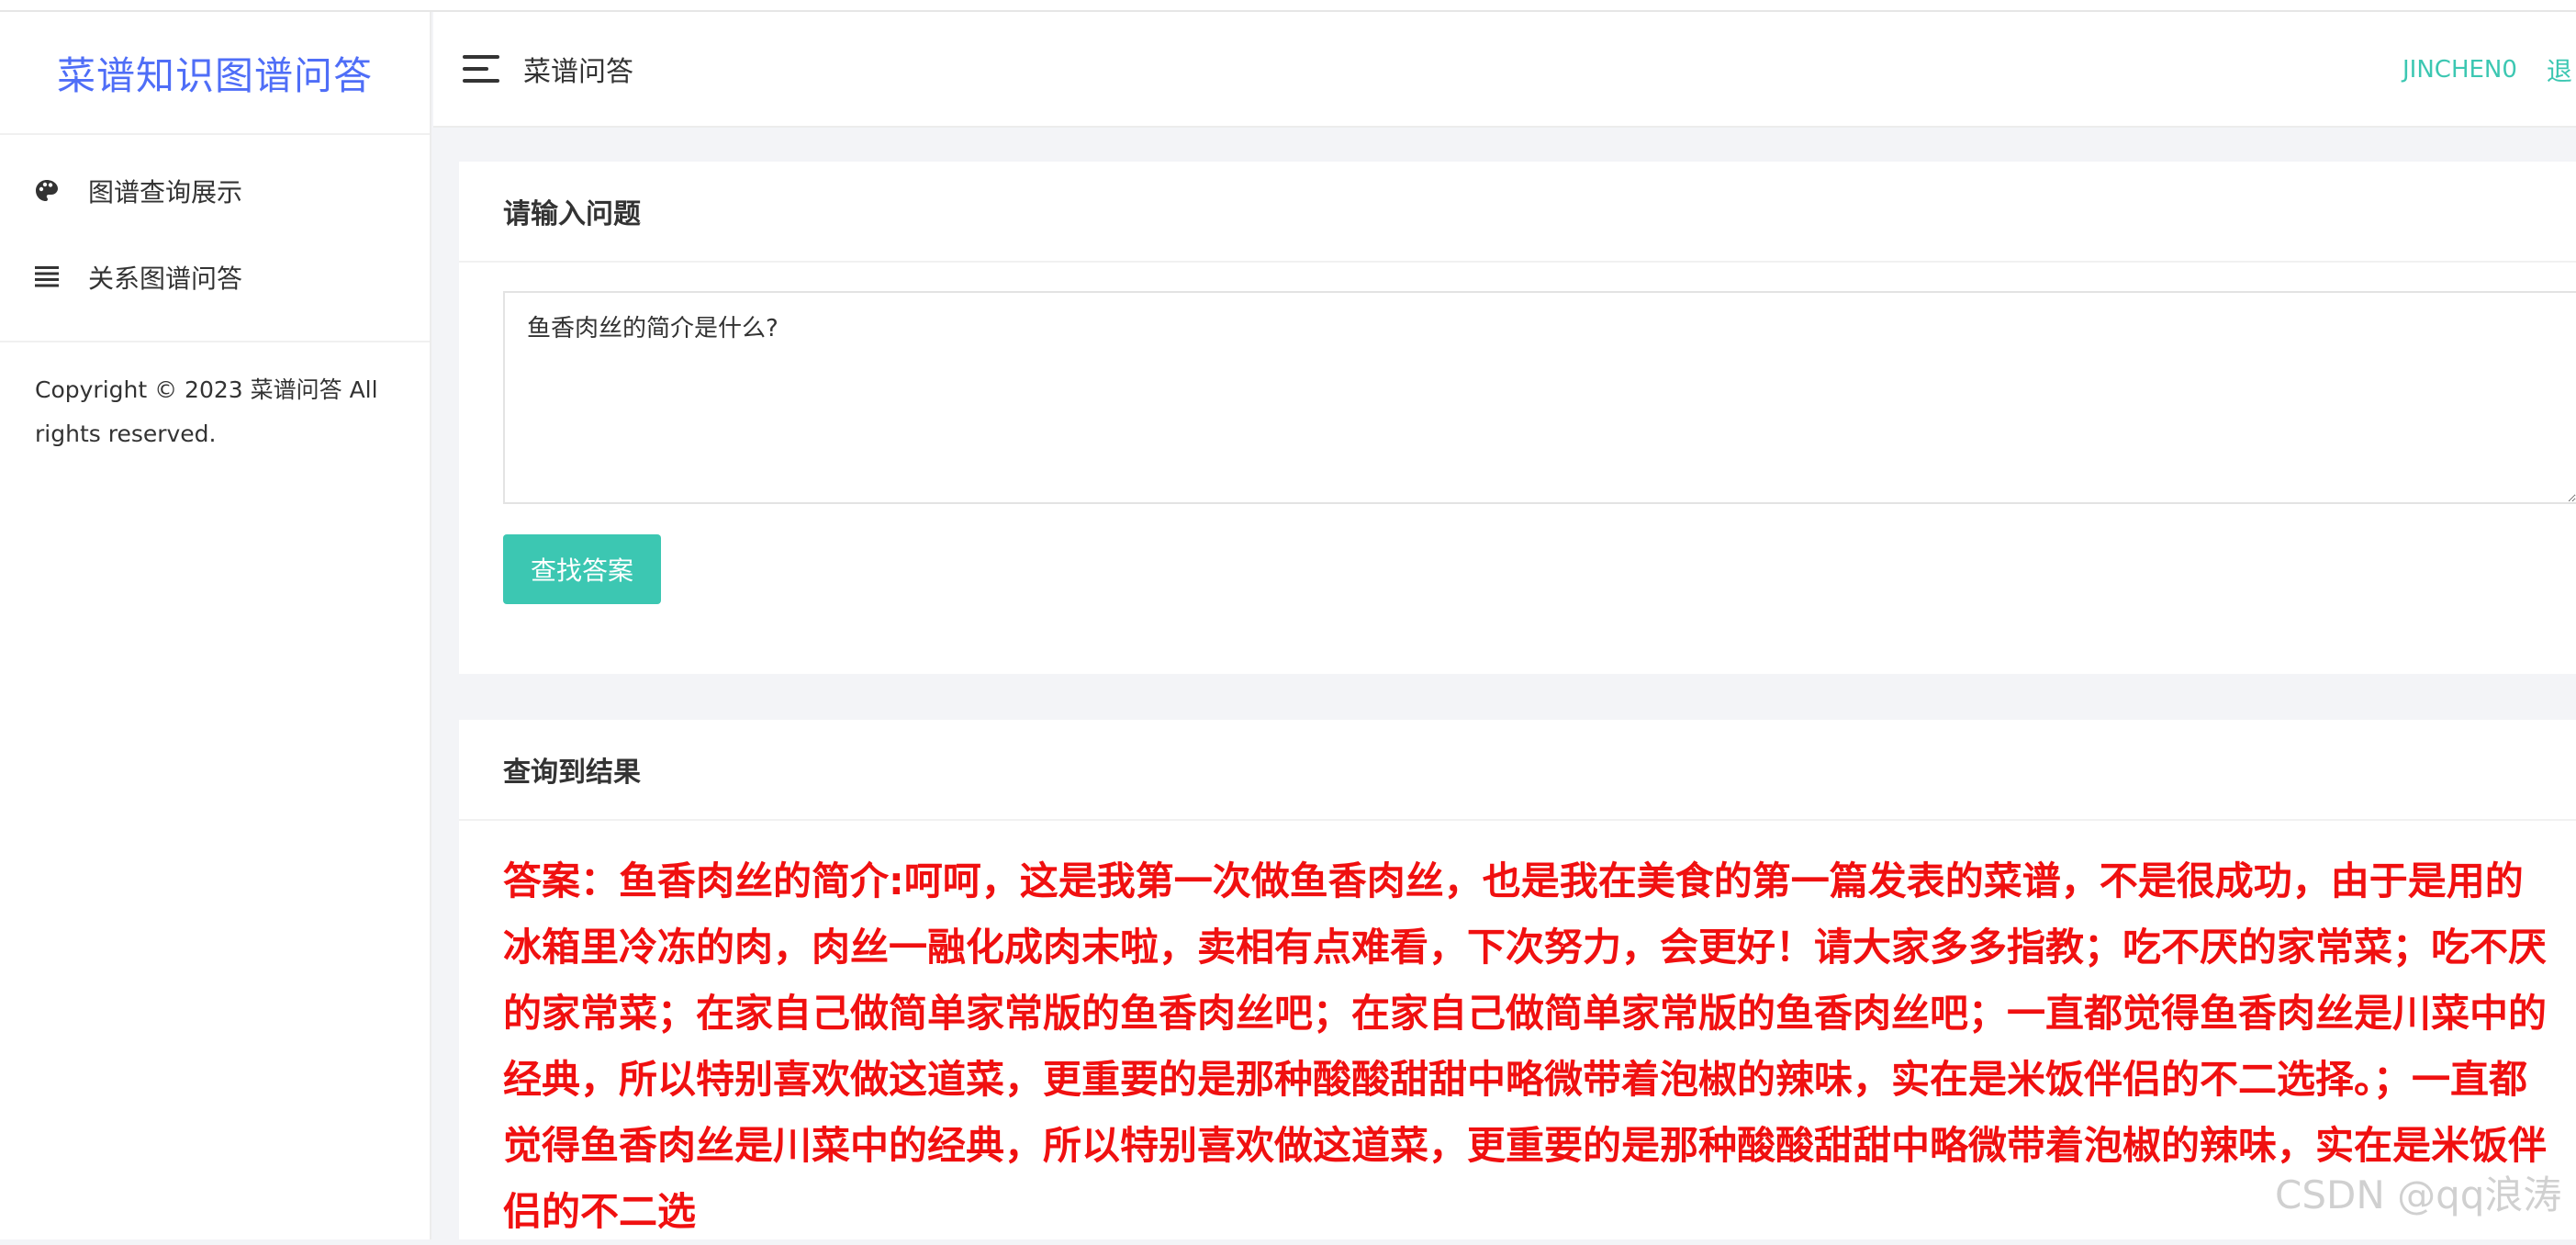  Describe the element at coordinates (1504, 70) in the screenshot. I see `top-header: 菜谱问答 JINCHEN0 退` at that location.